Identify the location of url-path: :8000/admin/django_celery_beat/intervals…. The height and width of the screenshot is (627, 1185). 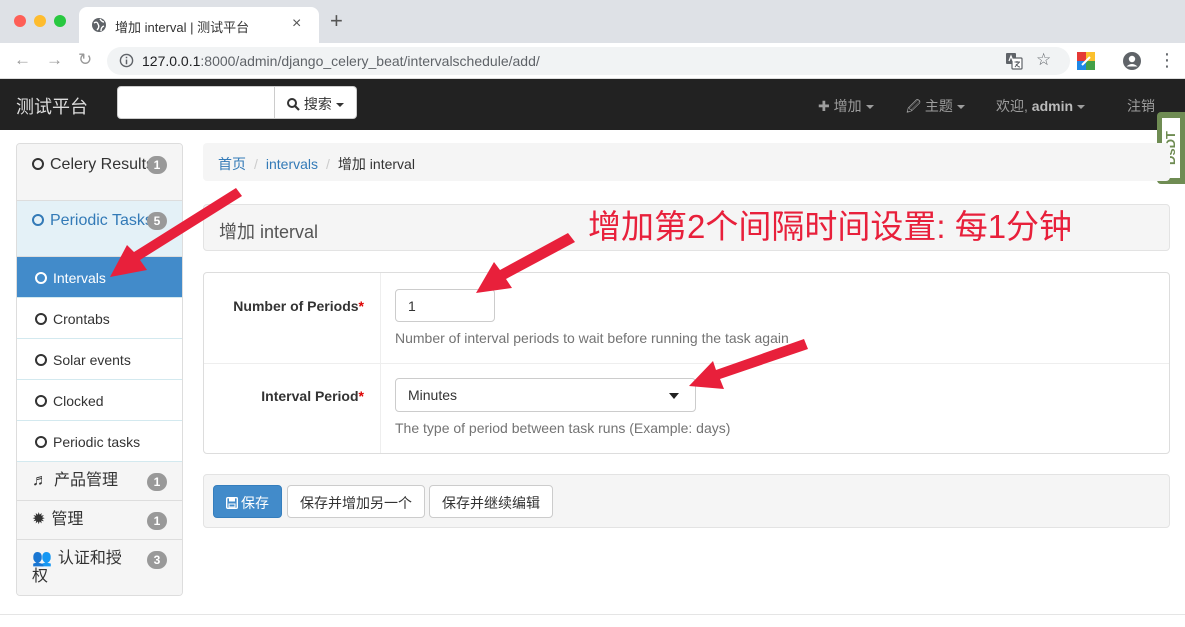
(370, 61).